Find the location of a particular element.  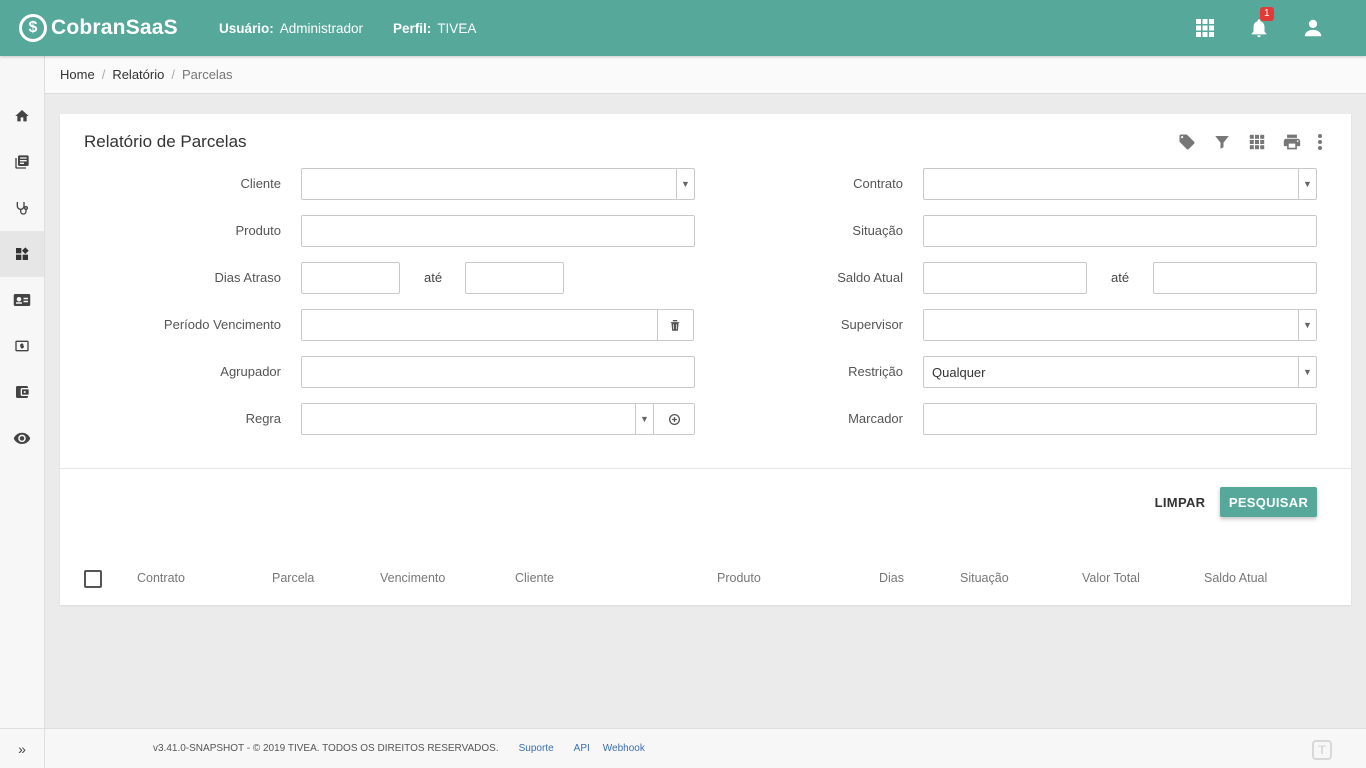

produto-input is located at coordinates (498, 231).